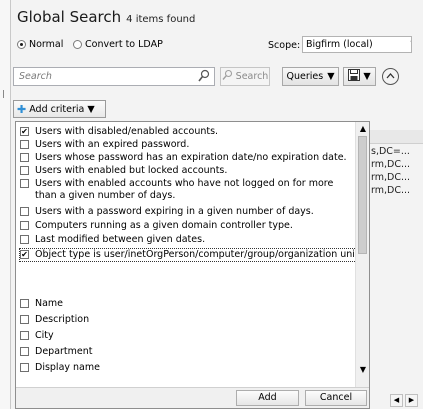 The width and height of the screenshot is (423, 409). What do you see at coordinates (204, 77) in the screenshot?
I see `search-icon` at bounding box center [204, 77].